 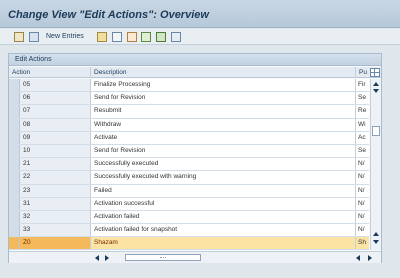 I want to click on table-row: 08 Withdraw Wi, so click(x=189, y=125).